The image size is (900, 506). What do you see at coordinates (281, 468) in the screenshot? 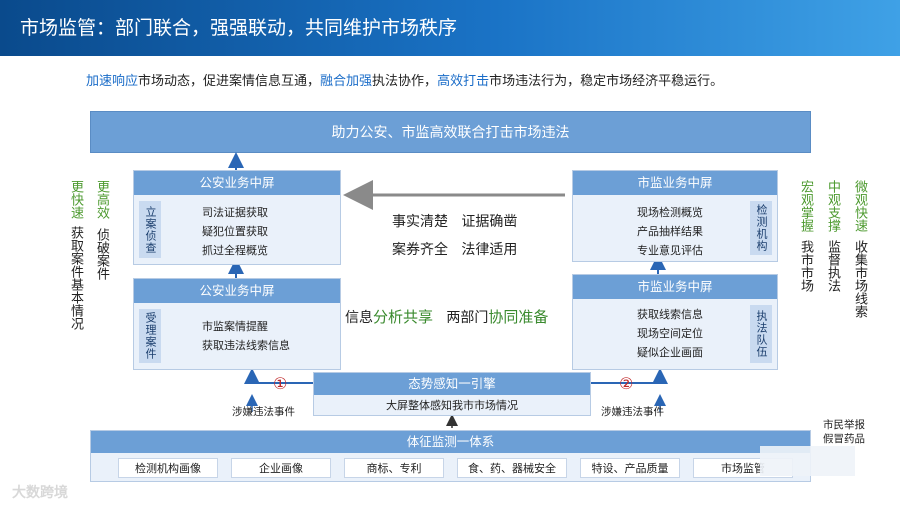
I see `chip-item: 企业画像` at bounding box center [281, 468].